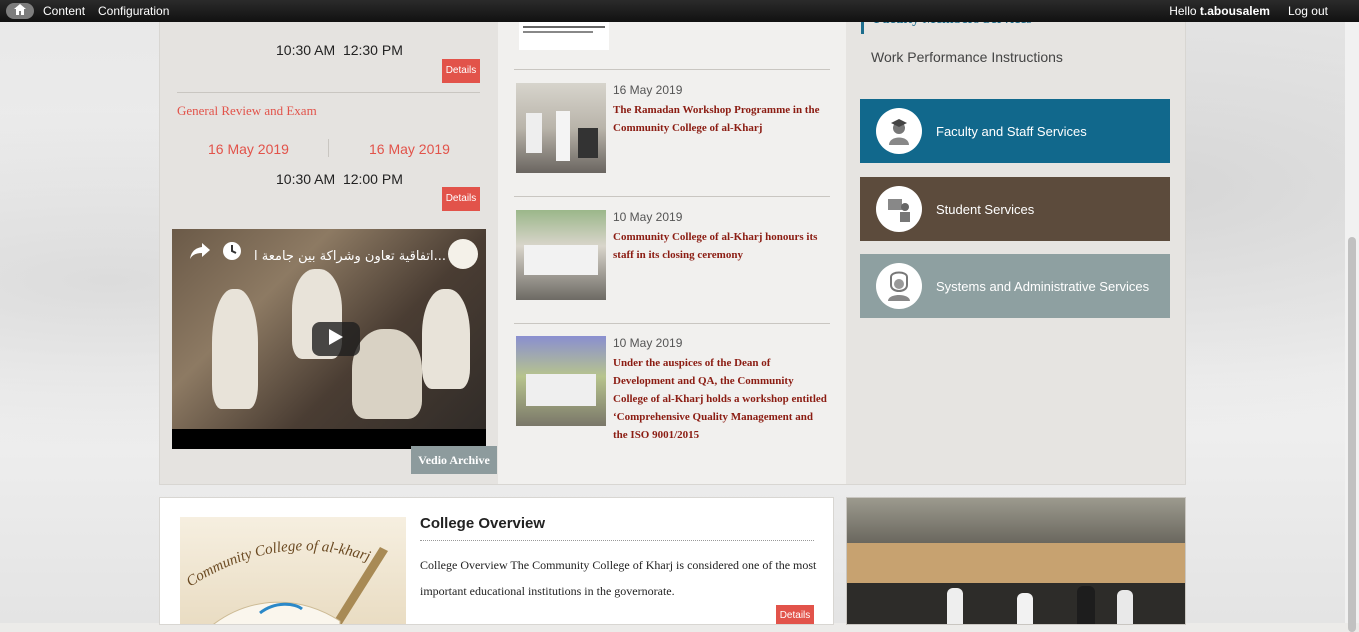 The image size is (1359, 632). What do you see at coordinates (339, 179) in the screenshot?
I see `event-time: 10:30 AM 12:00 PM` at bounding box center [339, 179].